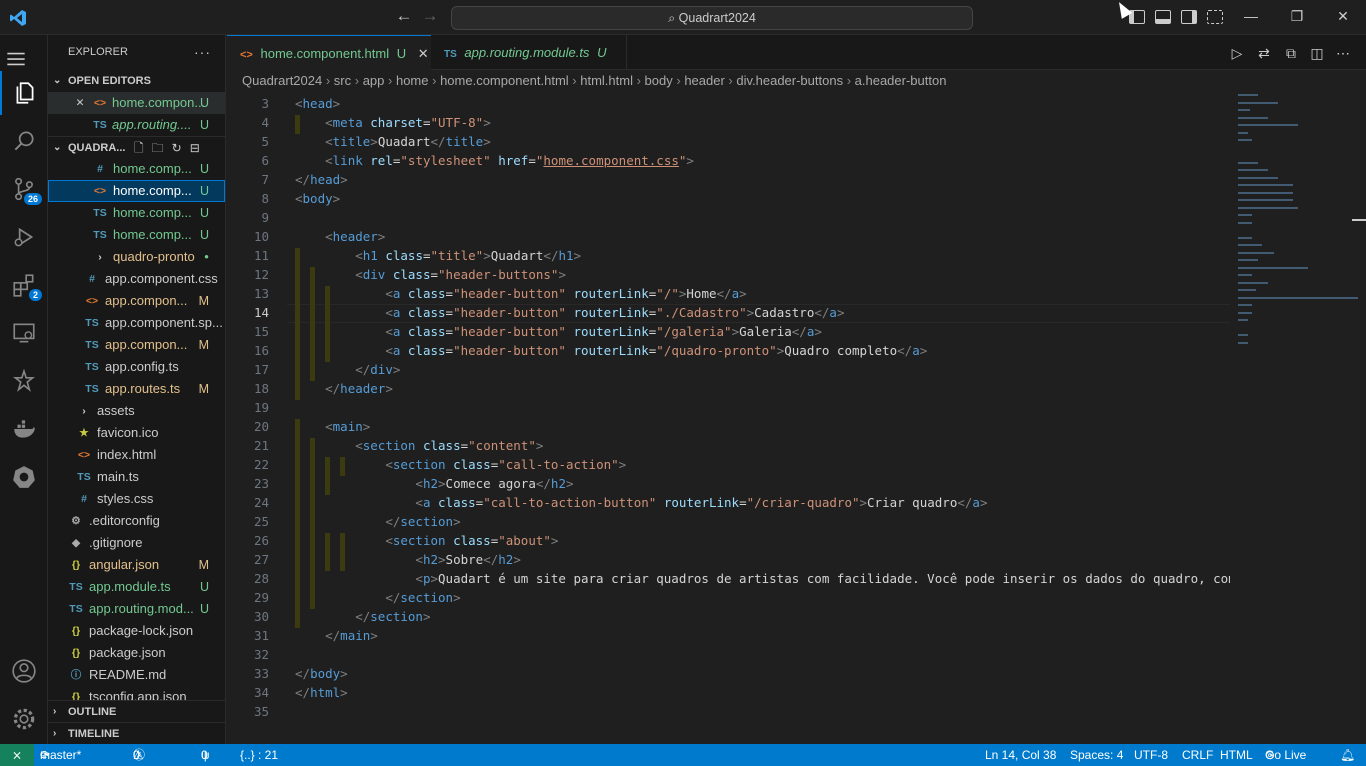 The image size is (1366, 766). What do you see at coordinates (136, 301) in the screenshot?
I see `file-item: <> app.compon... M` at bounding box center [136, 301].